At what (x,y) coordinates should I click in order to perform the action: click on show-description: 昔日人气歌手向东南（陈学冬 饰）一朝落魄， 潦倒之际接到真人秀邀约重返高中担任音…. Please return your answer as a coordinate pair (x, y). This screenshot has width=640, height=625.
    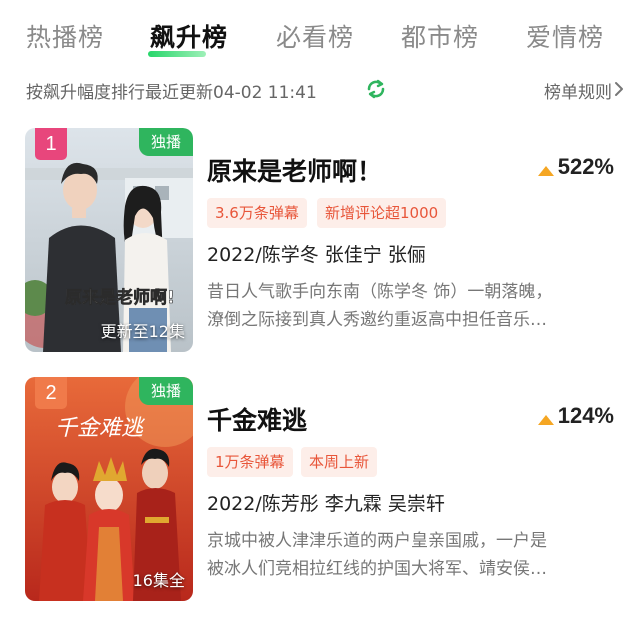
    Looking at the image, I should click on (412, 306).